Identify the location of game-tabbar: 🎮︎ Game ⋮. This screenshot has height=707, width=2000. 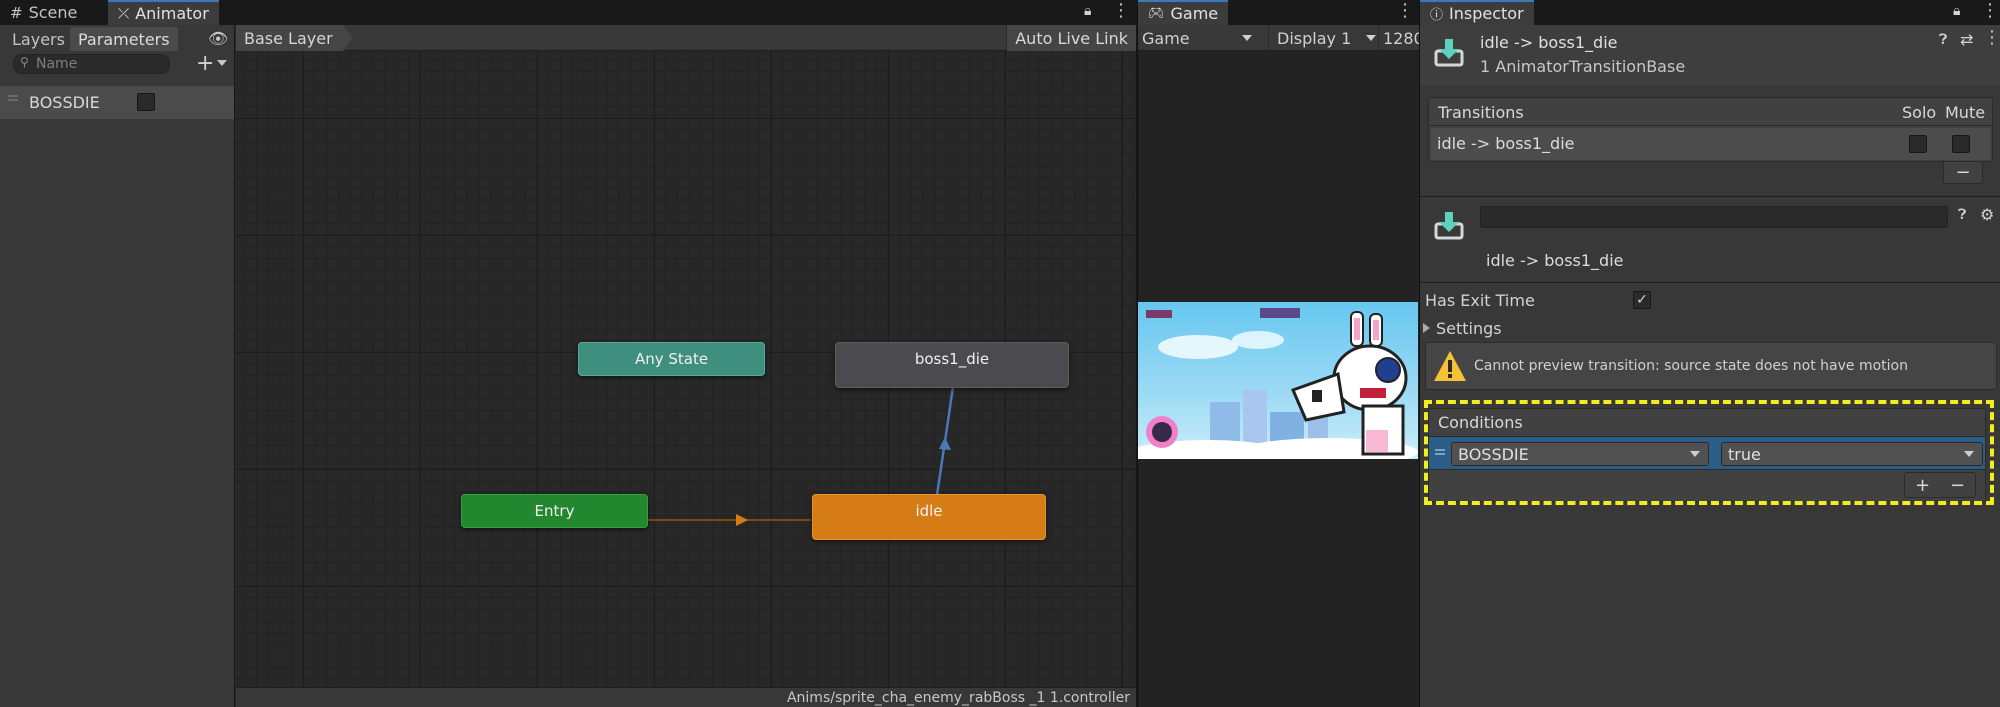
(1279, 12).